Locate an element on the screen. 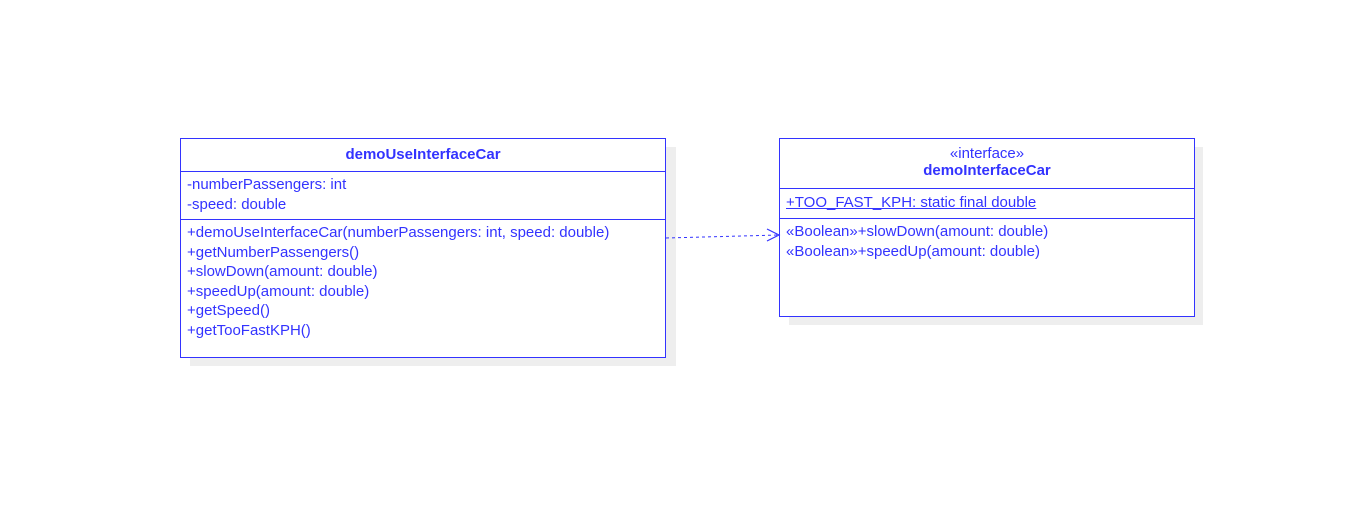 The image size is (1352, 518). dependency-line is located at coordinates (722, 236).